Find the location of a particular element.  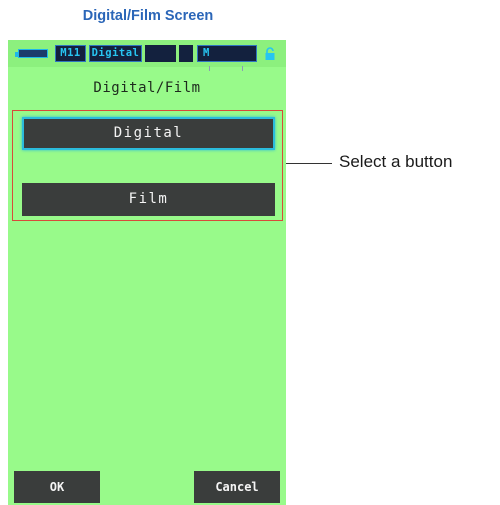

meter-indicator: M is located at coordinates (227, 58).